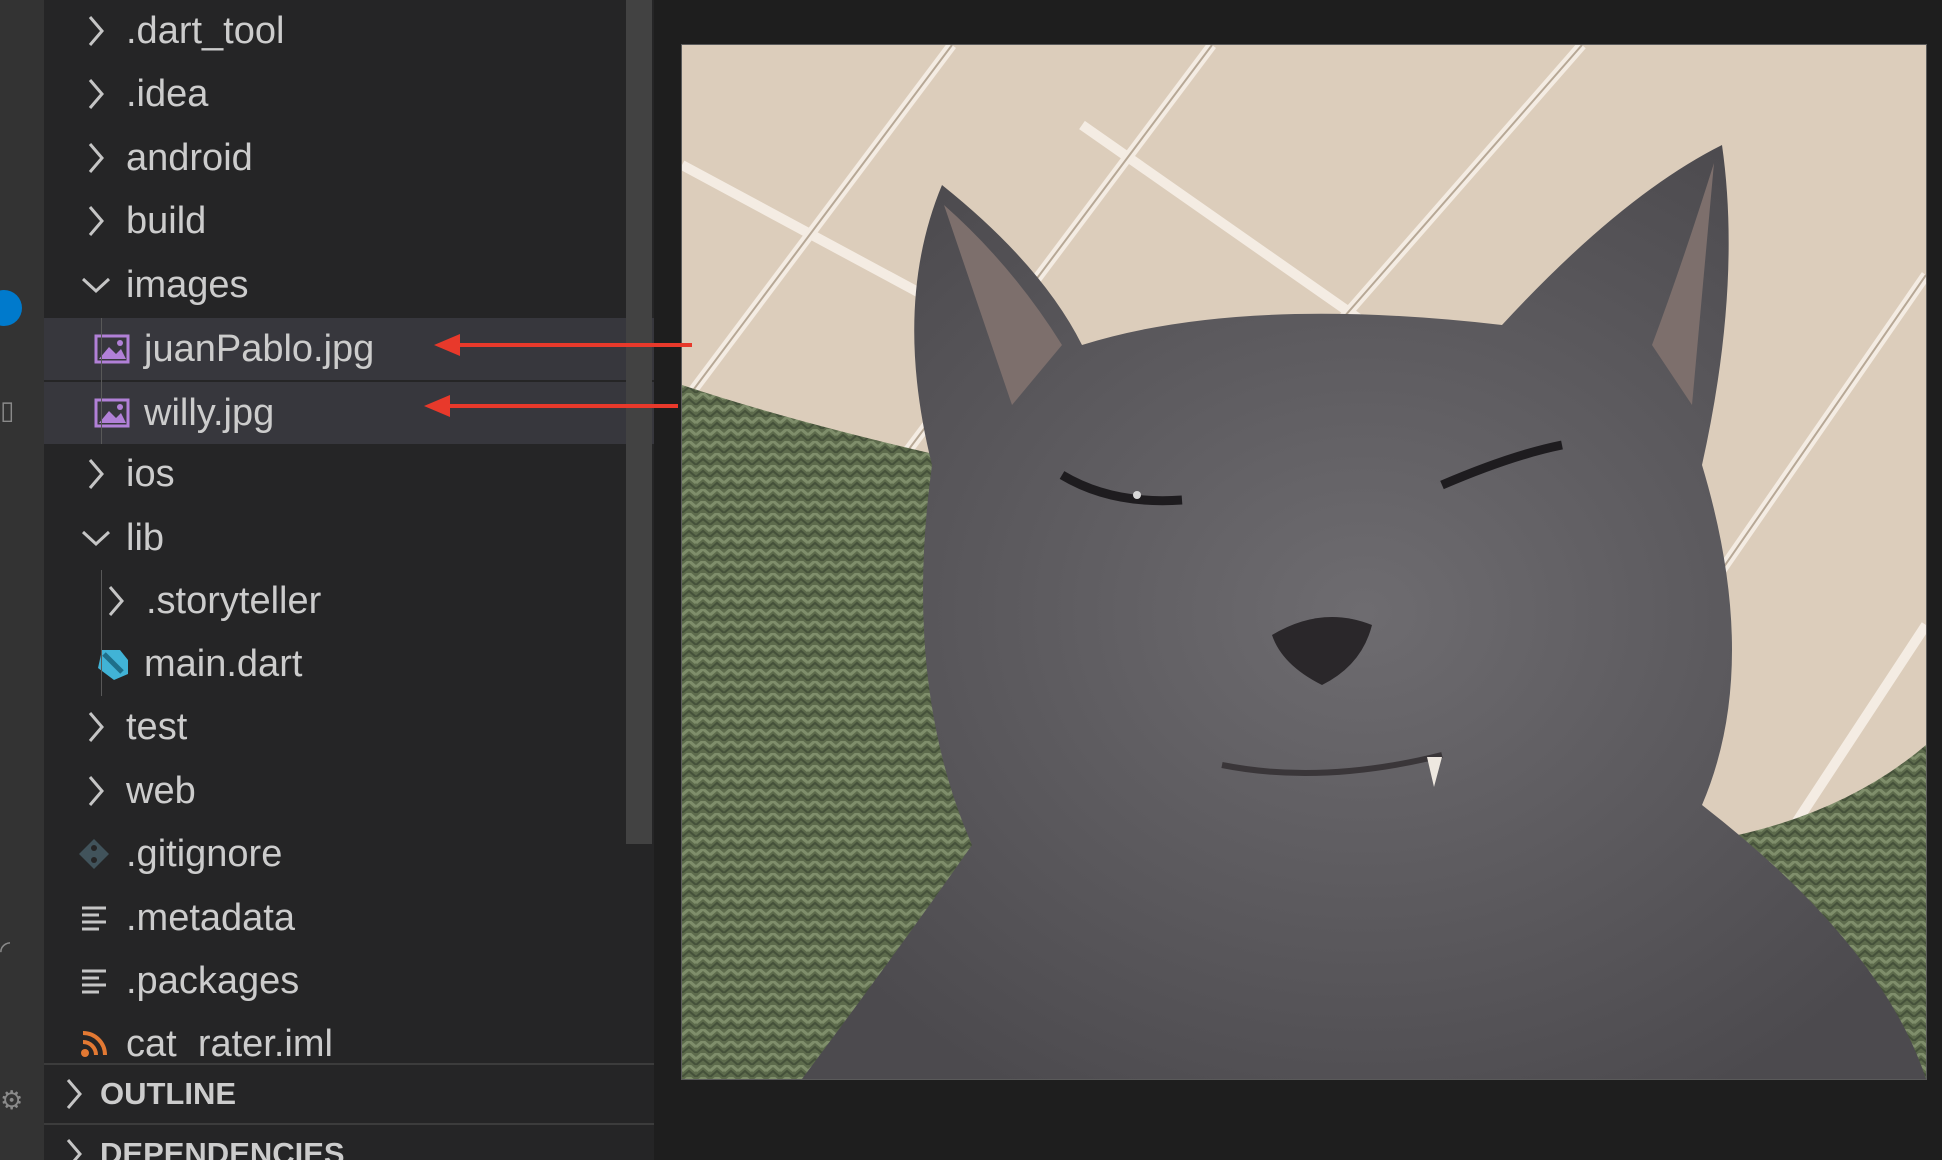  Describe the element at coordinates (94, 1042) in the screenshot. I see `rss-file-icon` at that location.